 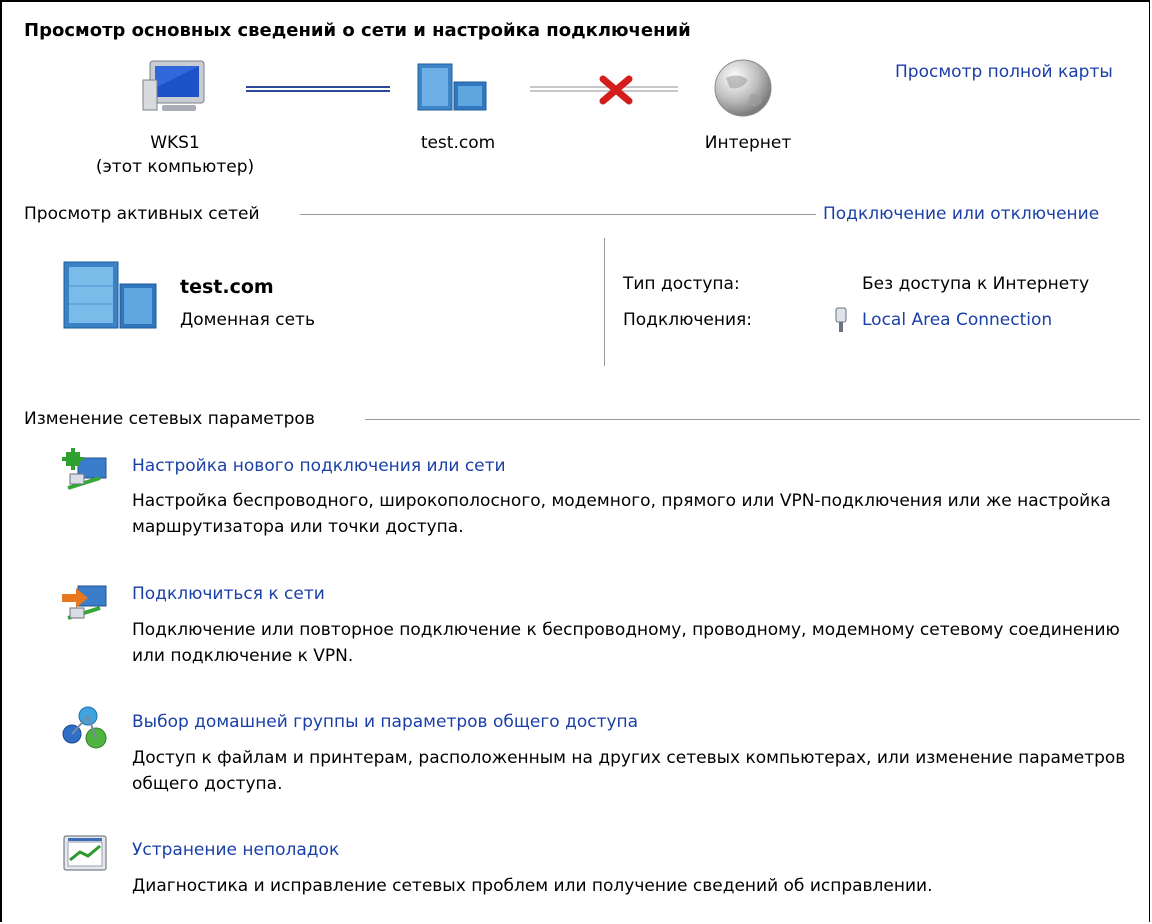 I want to click on domain-network-icon, so click(x=110, y=295).